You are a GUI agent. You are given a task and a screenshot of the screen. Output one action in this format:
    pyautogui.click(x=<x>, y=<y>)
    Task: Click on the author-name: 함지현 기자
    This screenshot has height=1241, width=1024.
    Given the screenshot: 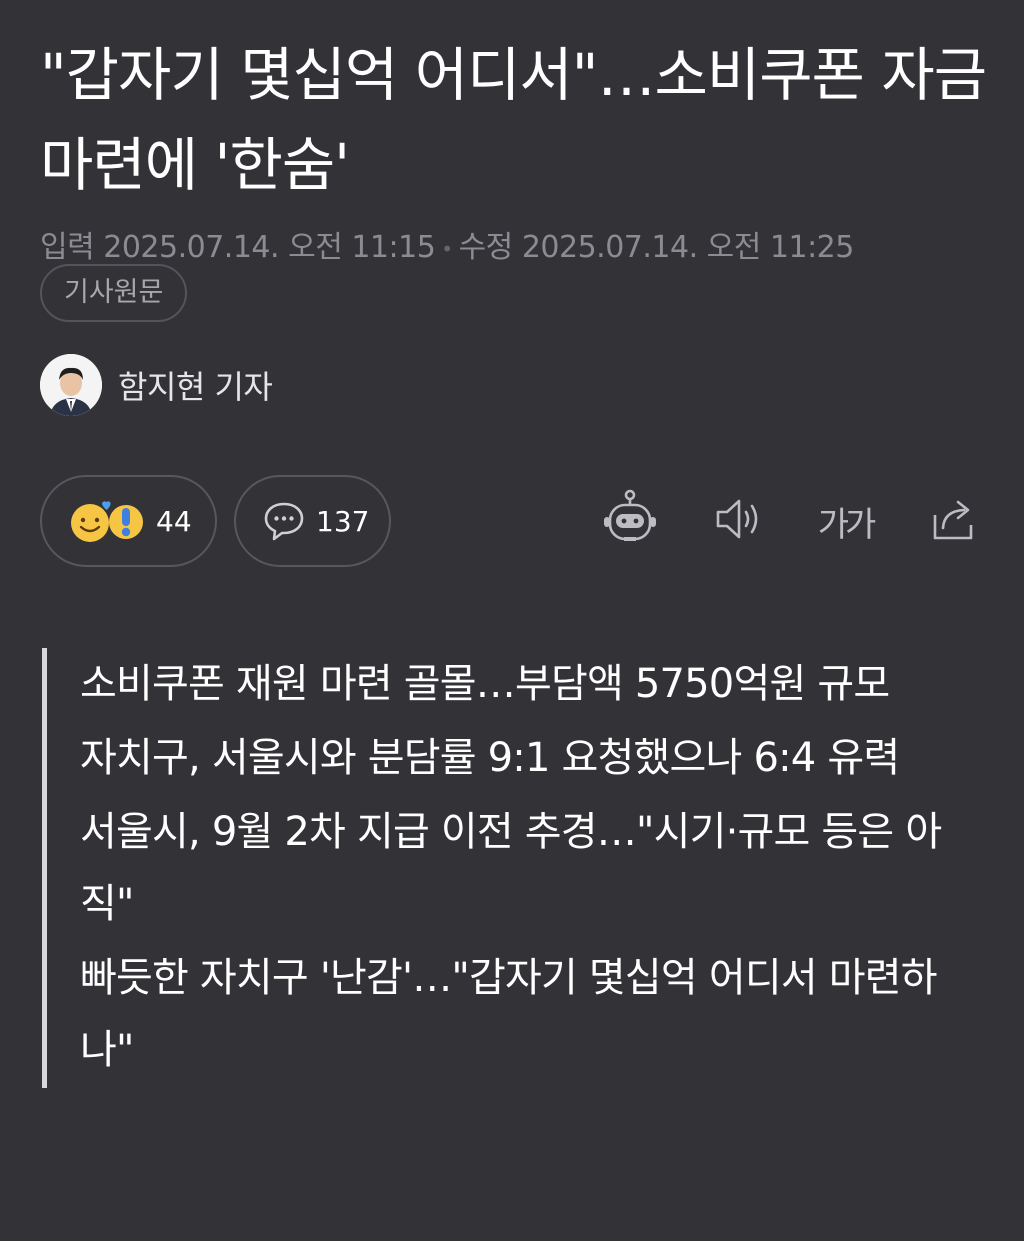 What is the action you would take?
    pyautogui.click(x=195, y=385)
    